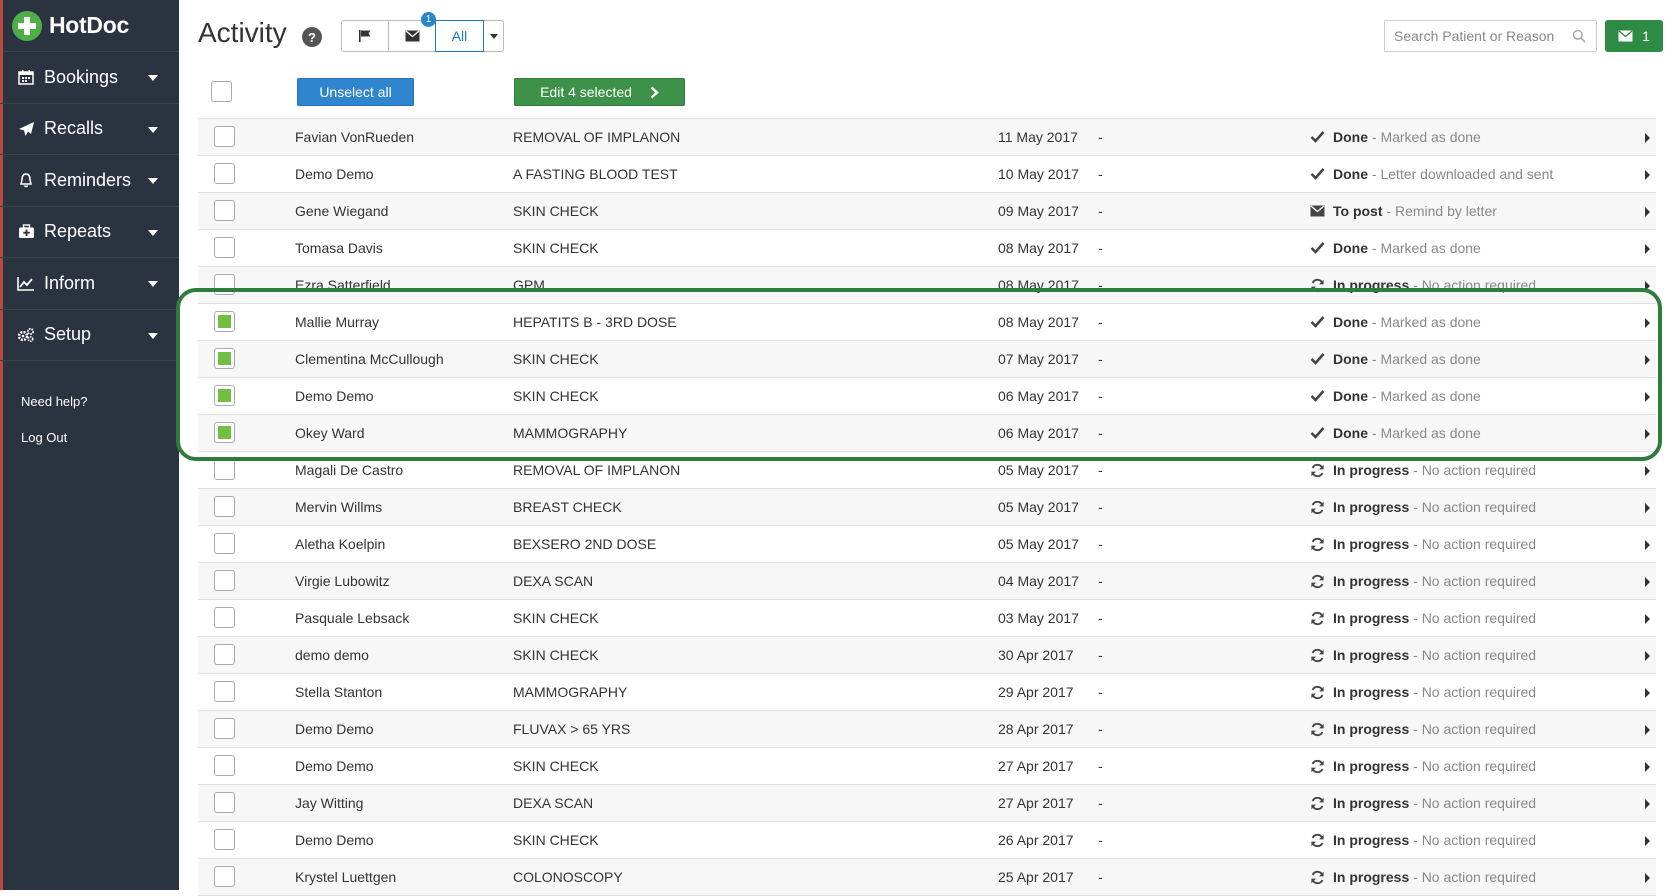  Describe the element at coordinates (654, 92) in the screenshot. I see `chevron-right-icon` at that location.